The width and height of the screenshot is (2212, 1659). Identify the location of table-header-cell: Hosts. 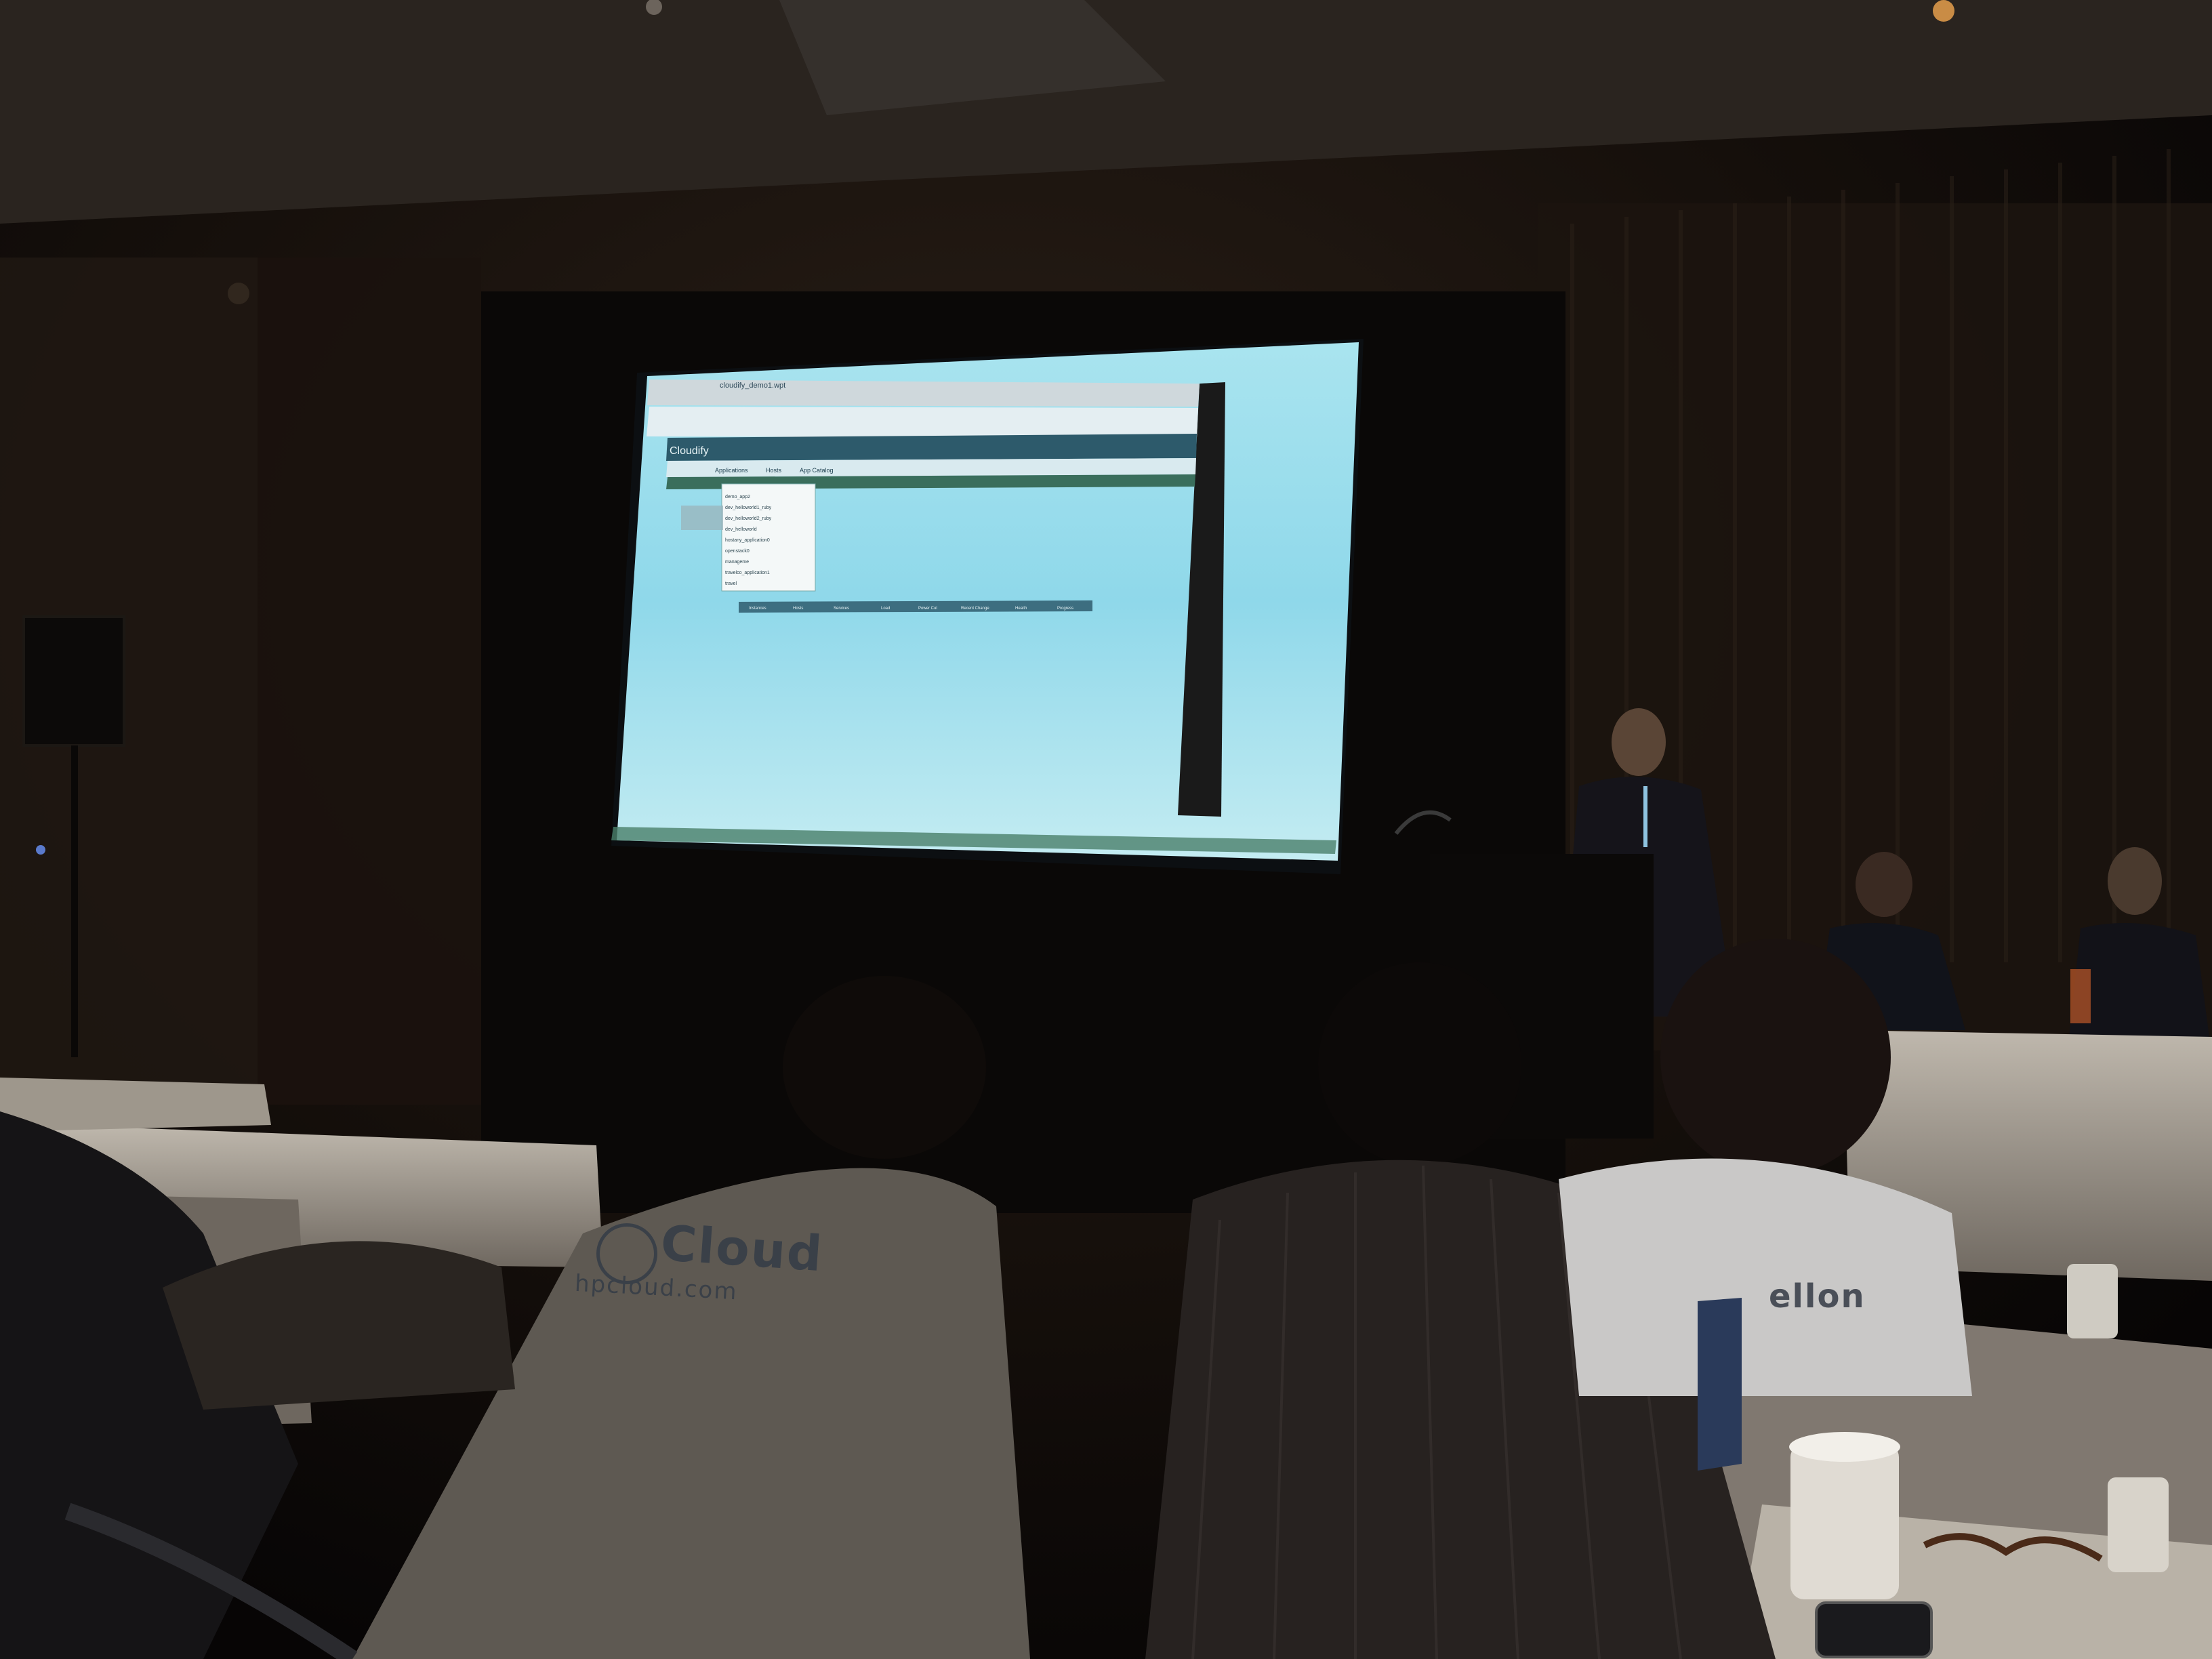
(798, 609).